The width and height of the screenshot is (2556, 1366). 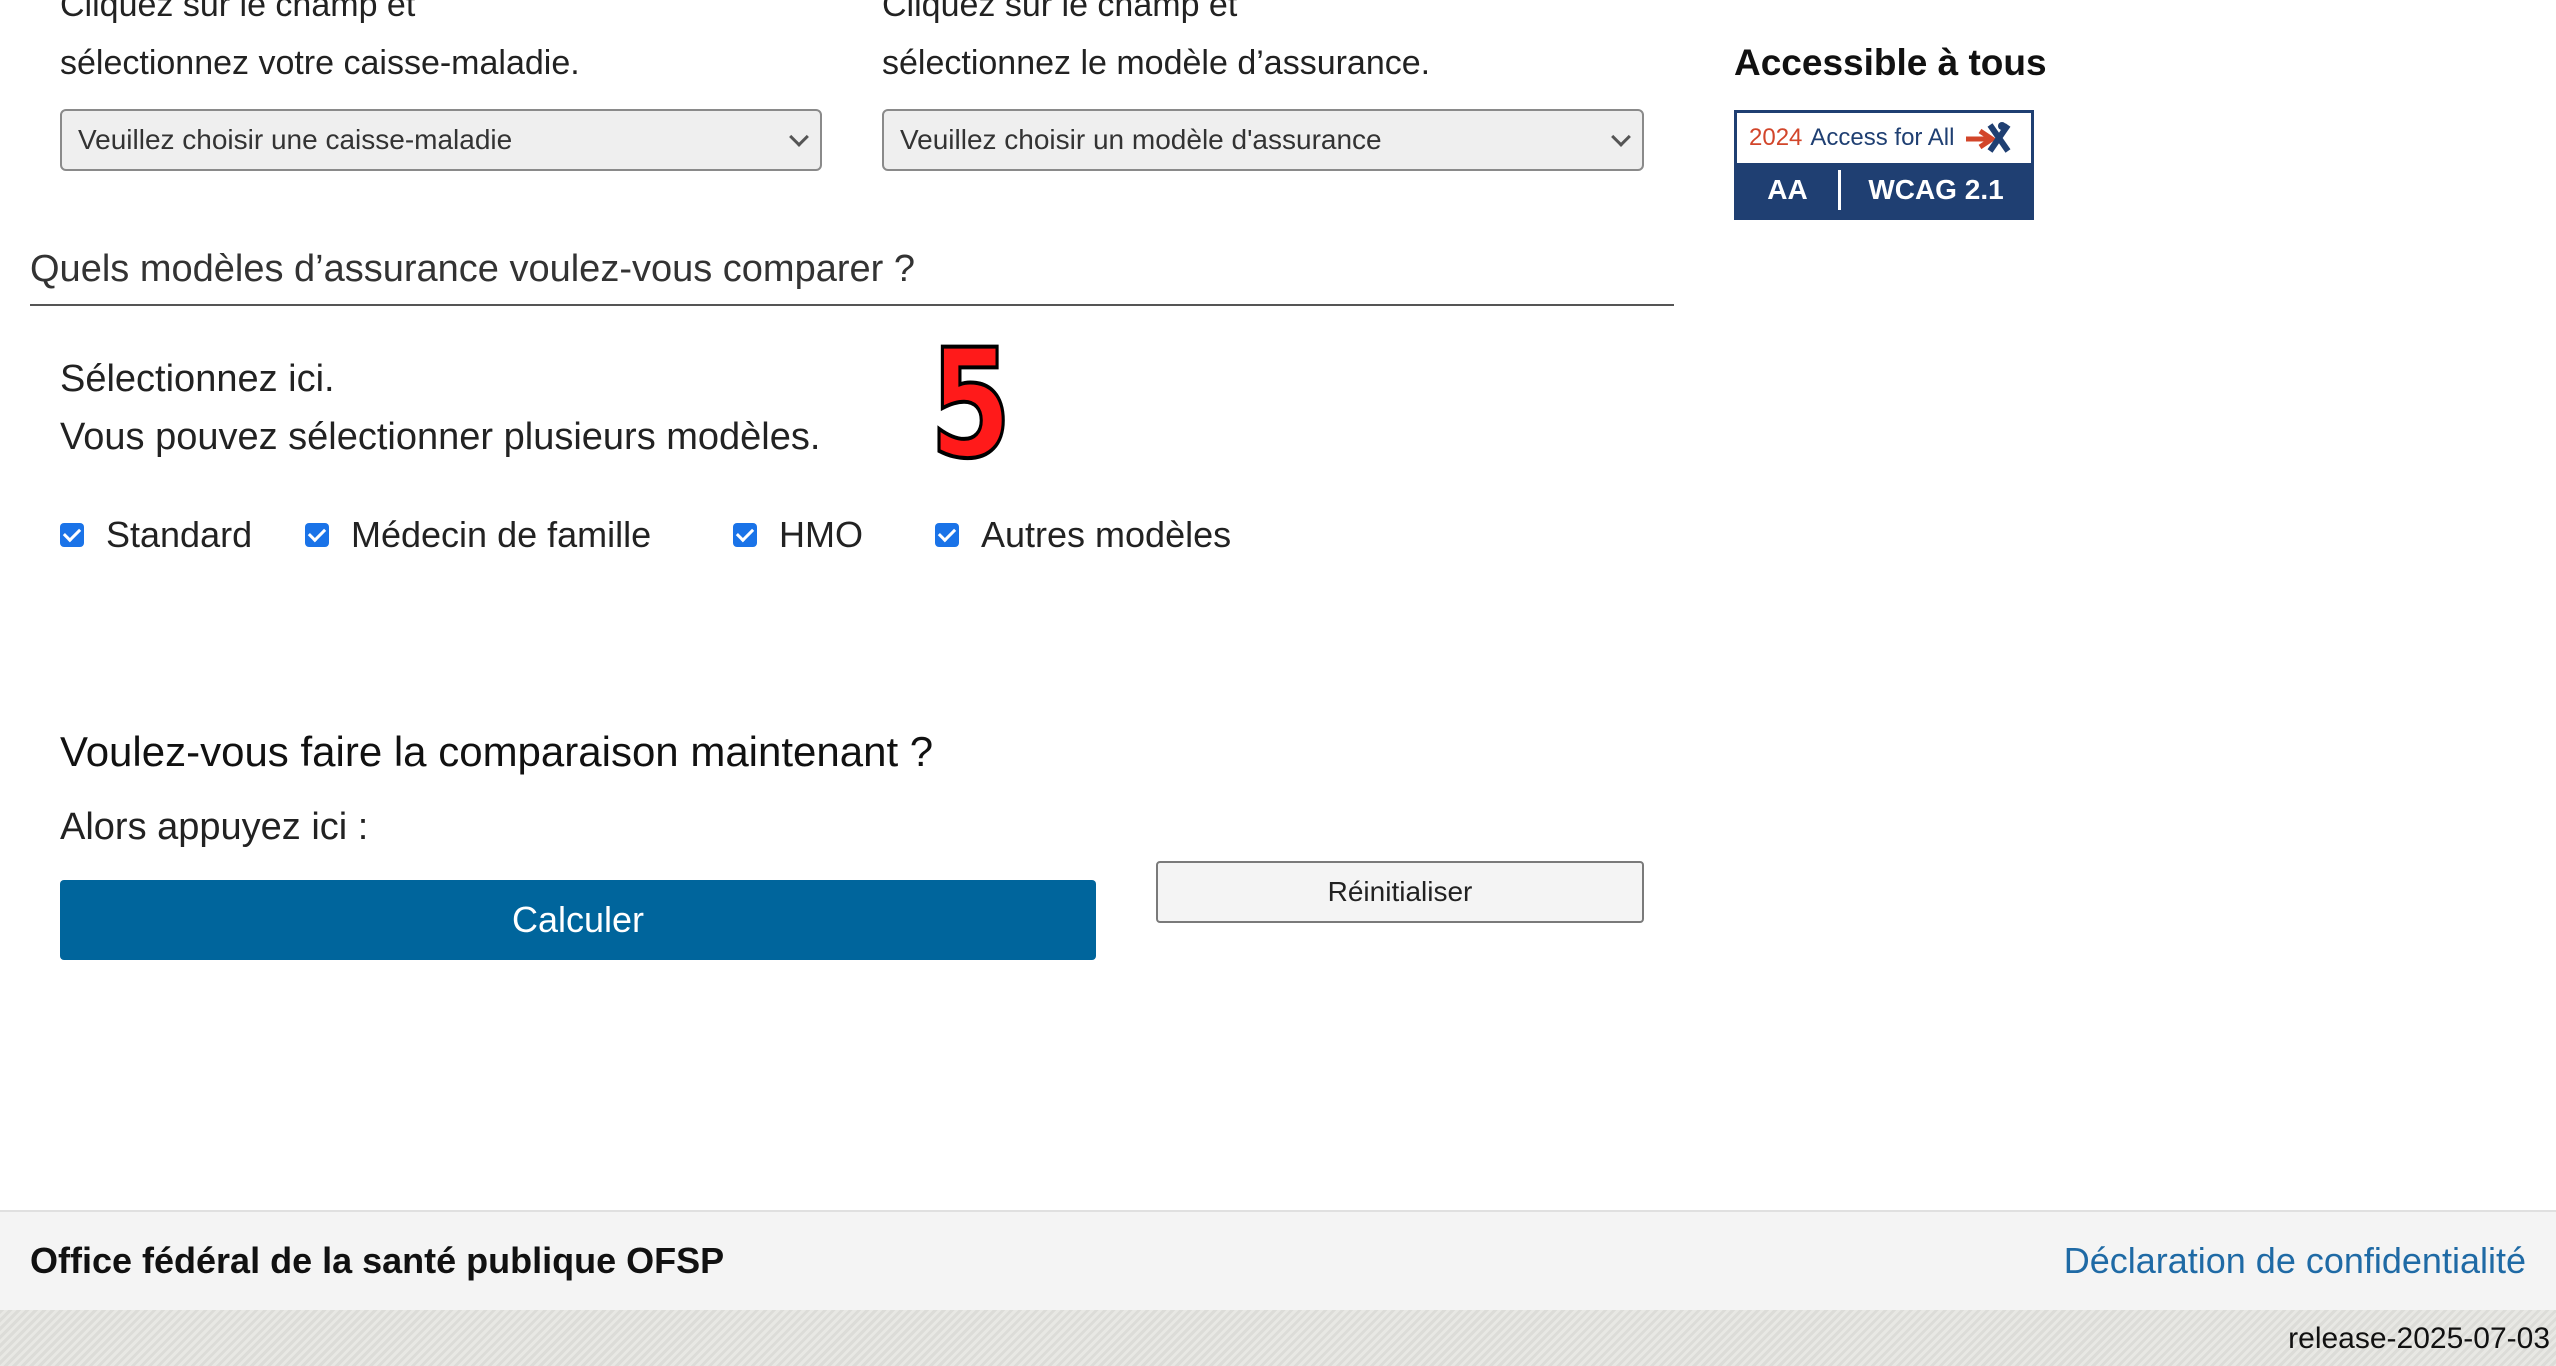 What do you see at coordinates (947, 535) in the screenshot?
I see `checkbox-other-models` at bounding box center [947, 535].